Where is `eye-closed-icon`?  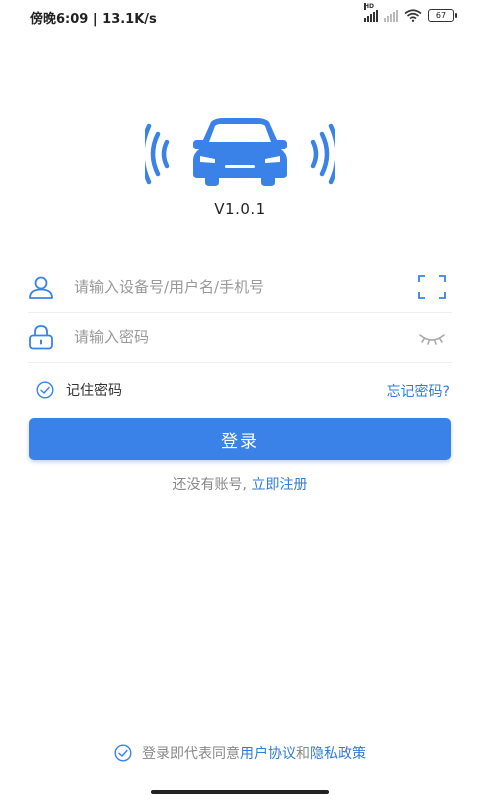
eye-closed-icon is located at coordinates (432, 337).